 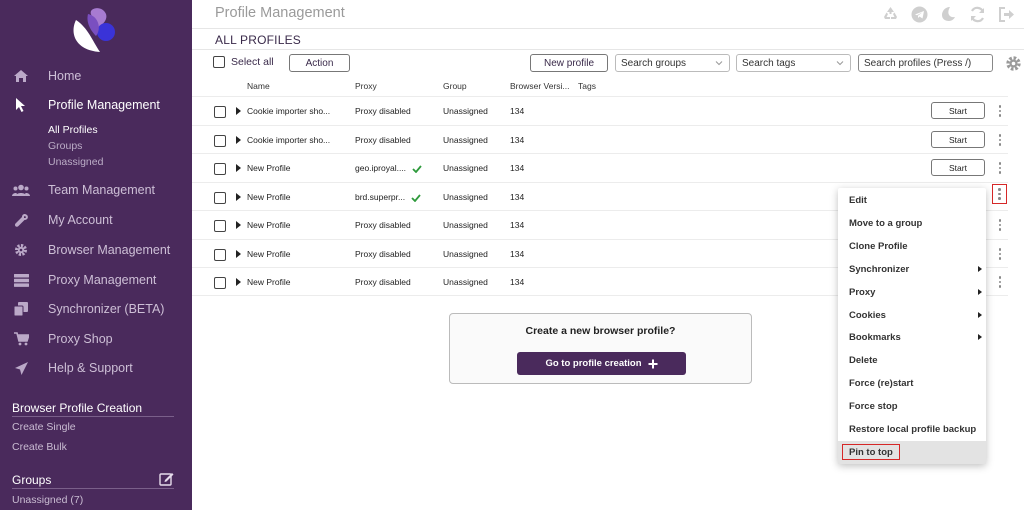 I want to click on nav-my-account: My Account, so click(x=96, y=220).